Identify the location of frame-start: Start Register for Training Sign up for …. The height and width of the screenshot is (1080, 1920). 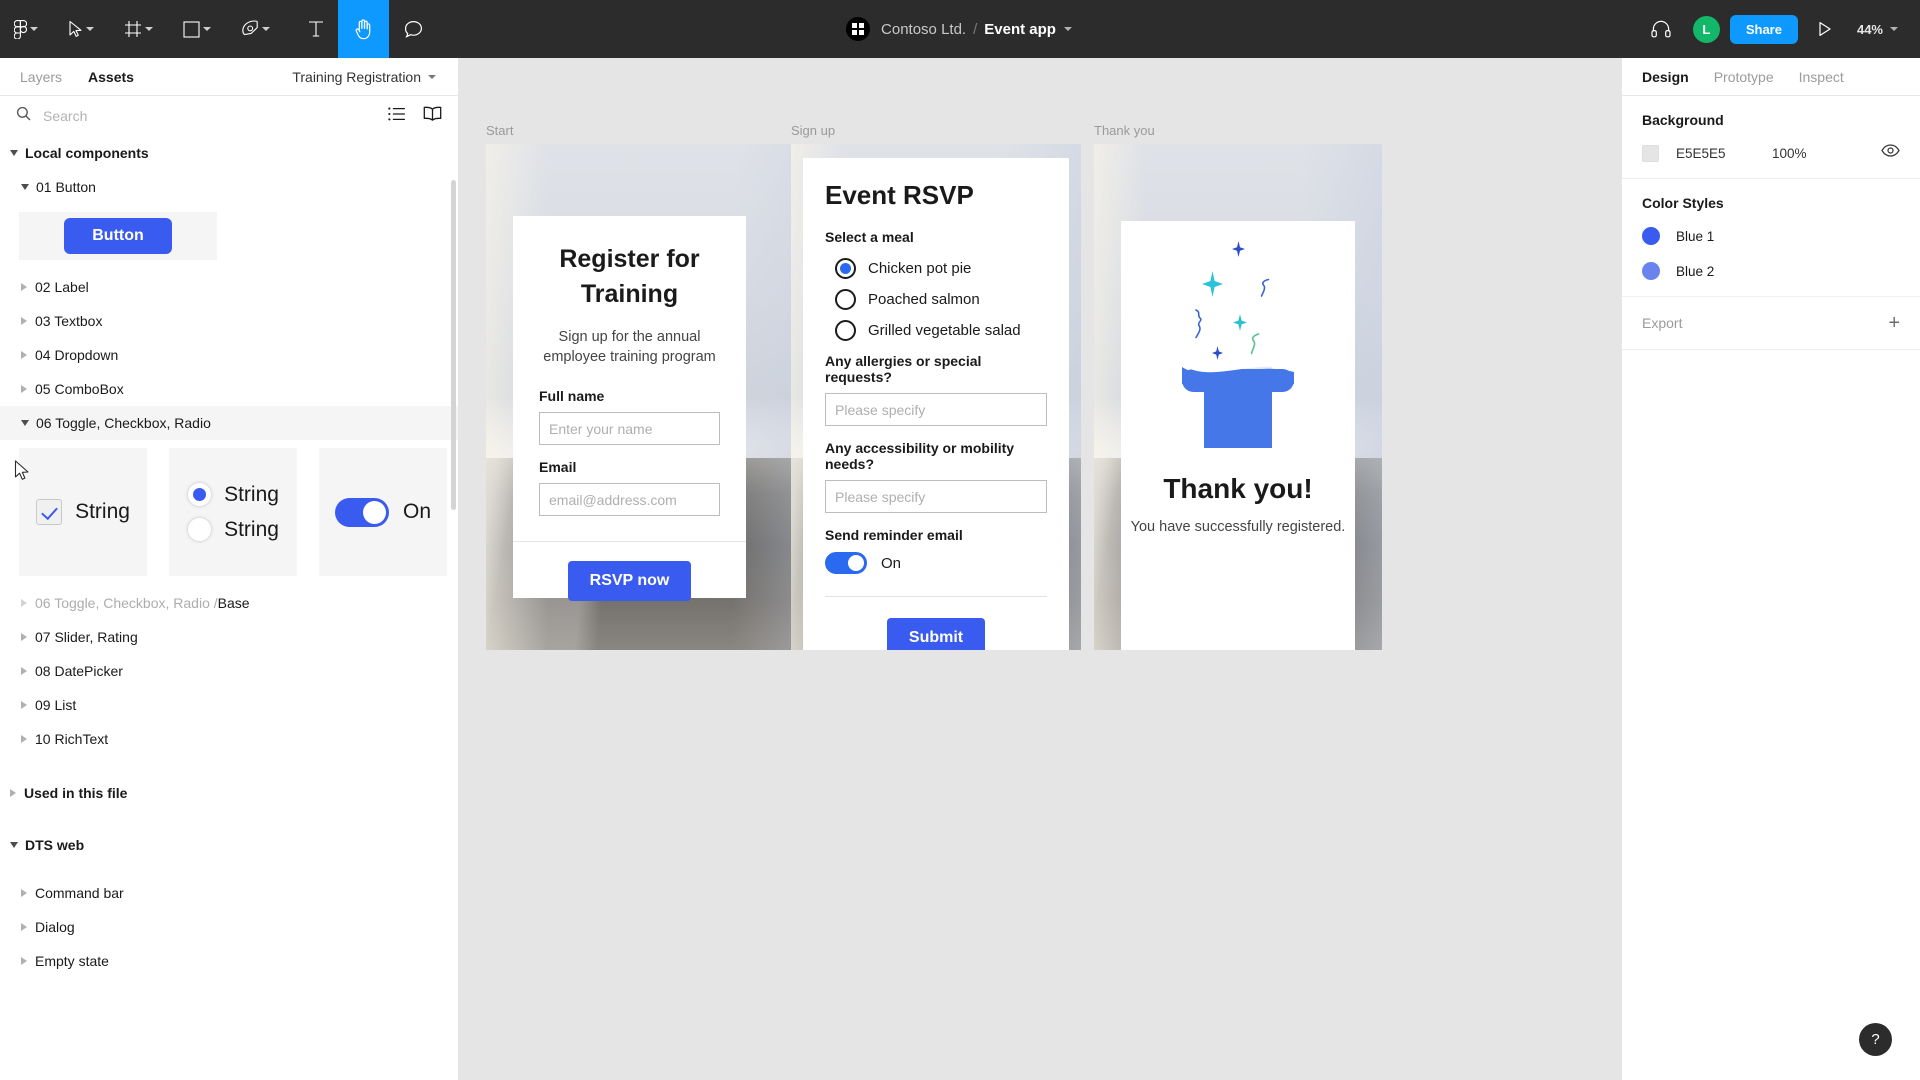
(657, 386).